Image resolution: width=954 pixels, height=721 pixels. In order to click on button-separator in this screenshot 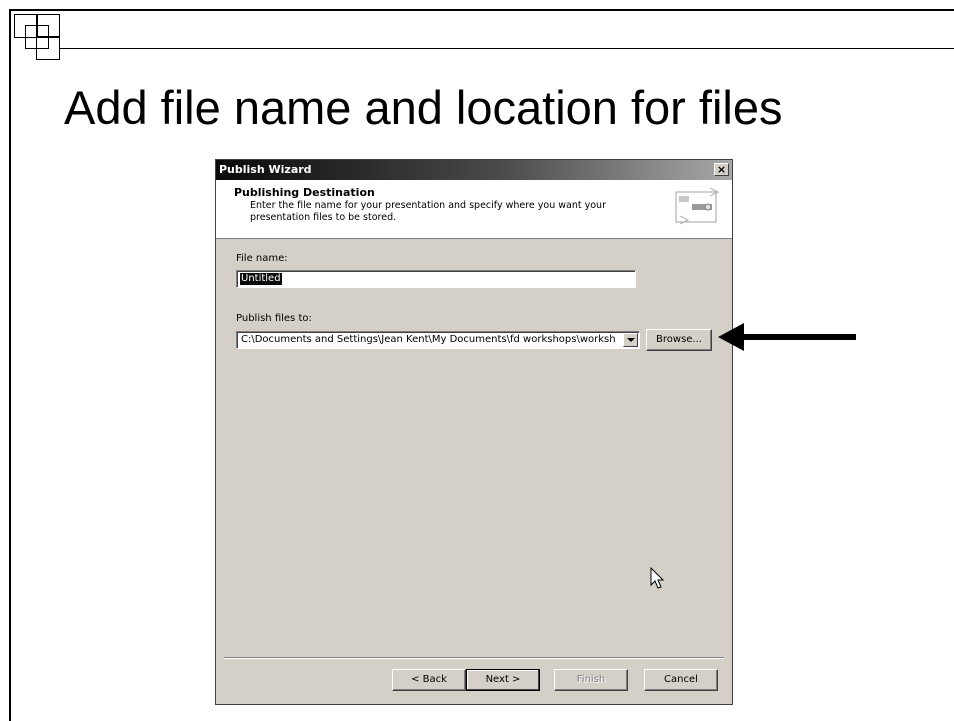, I will do `click(474, 658)`.